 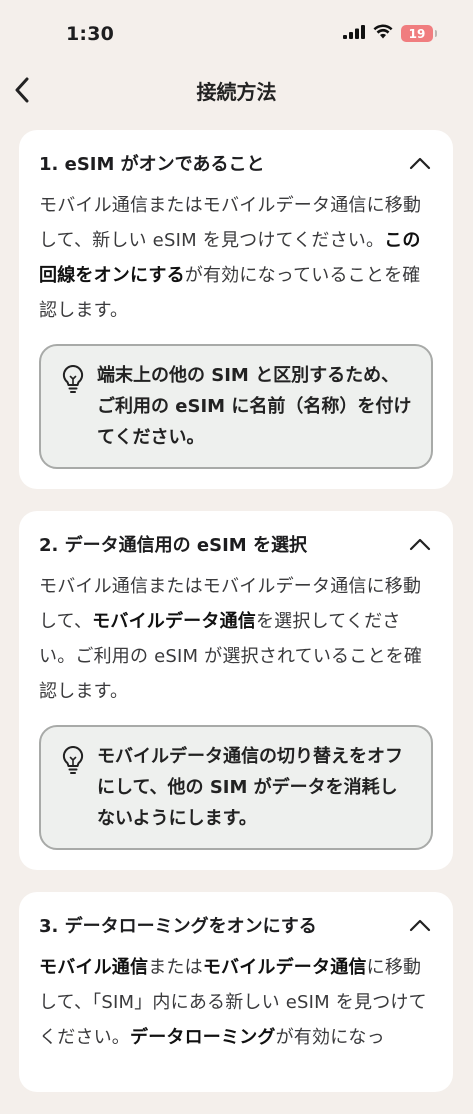 What do you see at coordinates (173, 545) in the screenshot?
I see `card-title: 2. データ通信用の eSIM を選択` at bounding box center [173, 545].